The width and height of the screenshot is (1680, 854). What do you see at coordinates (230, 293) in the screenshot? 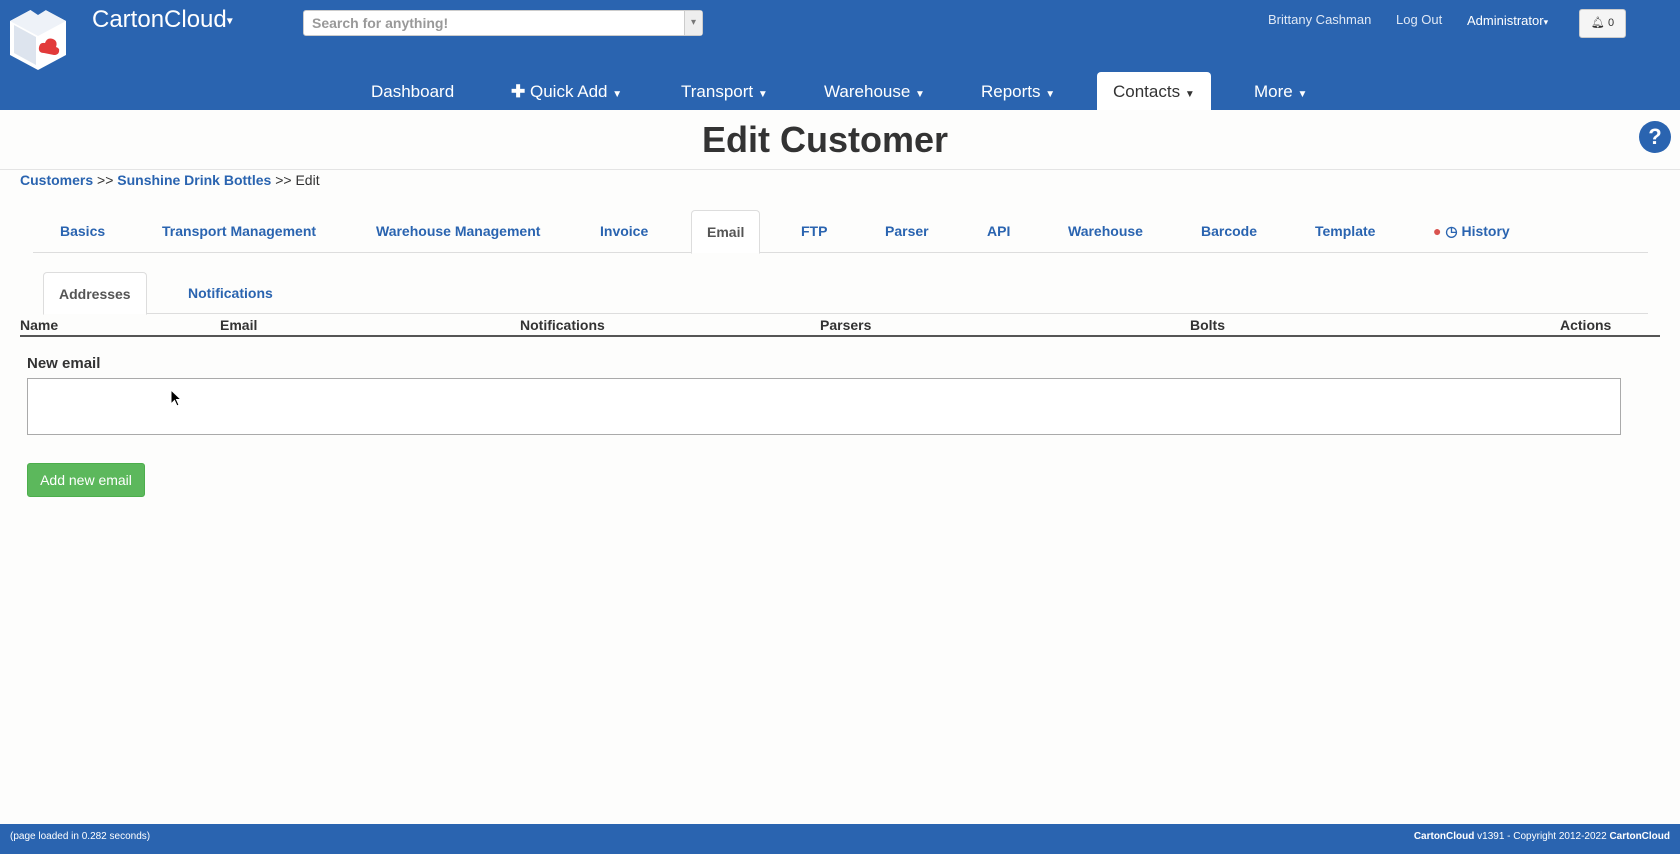
I see `subtab-notifications: Notifications` at bounding box center [230, 293].